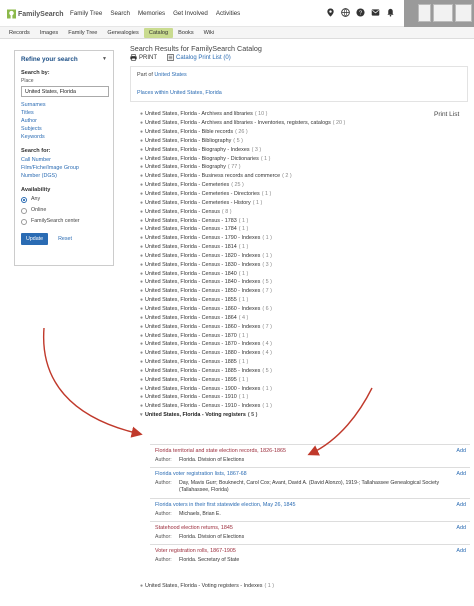 This screenshot has width=474, height=606. I want to click on place-input: United States, Florida, so click(65, 91).